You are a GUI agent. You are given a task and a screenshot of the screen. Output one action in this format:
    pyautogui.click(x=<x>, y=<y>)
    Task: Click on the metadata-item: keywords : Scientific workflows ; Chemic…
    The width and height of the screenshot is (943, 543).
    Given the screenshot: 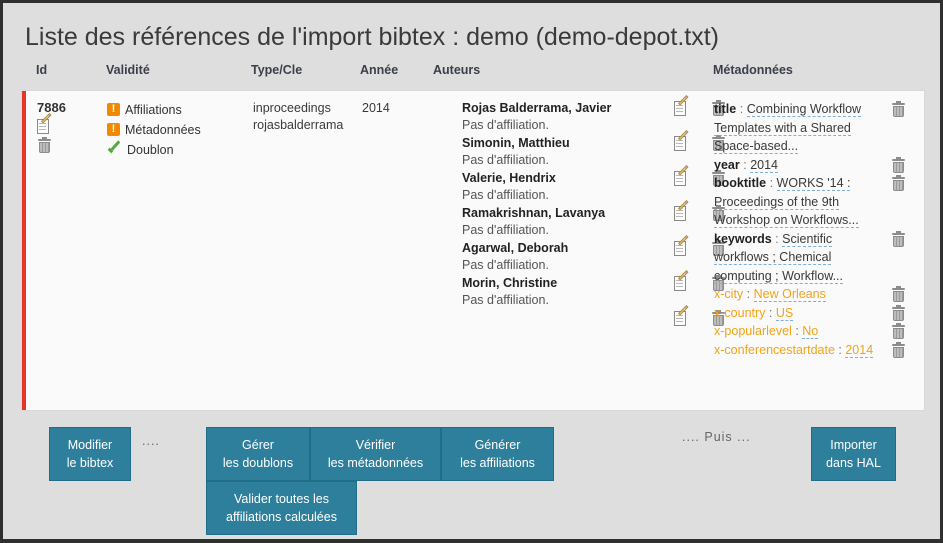 What is the action you would take?
    pyautogui.click(x=814, y=258)
    